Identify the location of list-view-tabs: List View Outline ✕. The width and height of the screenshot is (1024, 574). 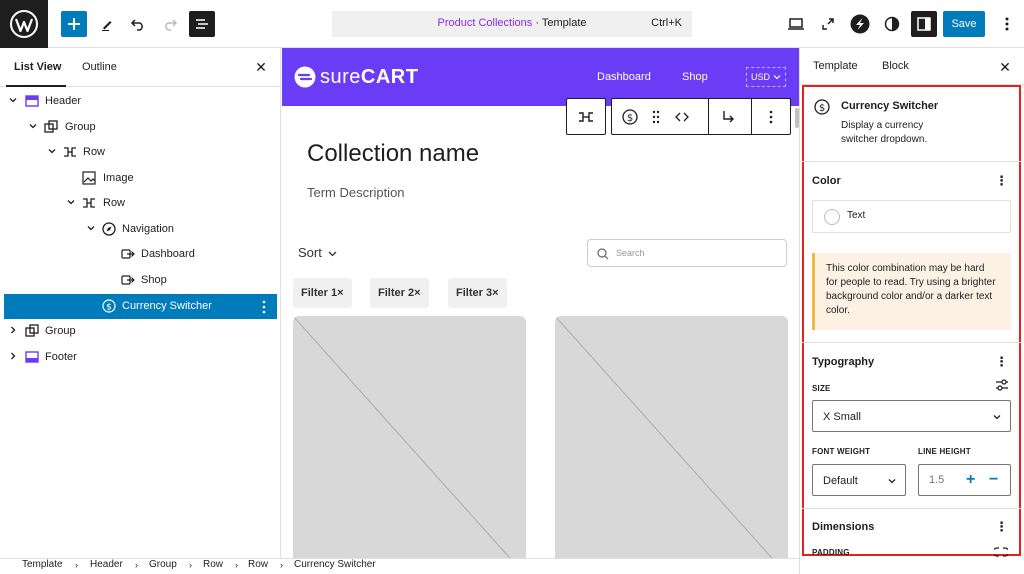
(140, 67).